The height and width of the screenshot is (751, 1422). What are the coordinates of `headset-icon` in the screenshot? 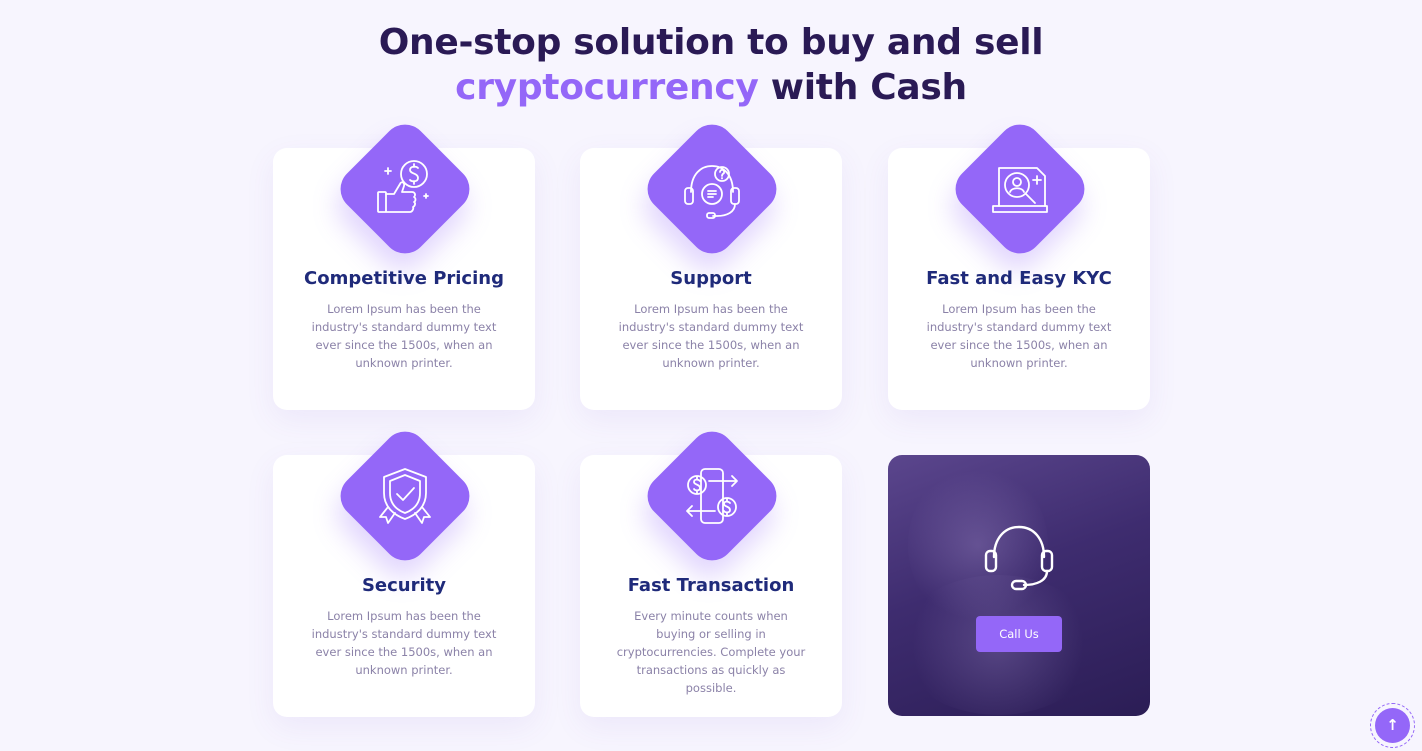 It's located at (1019, 558).